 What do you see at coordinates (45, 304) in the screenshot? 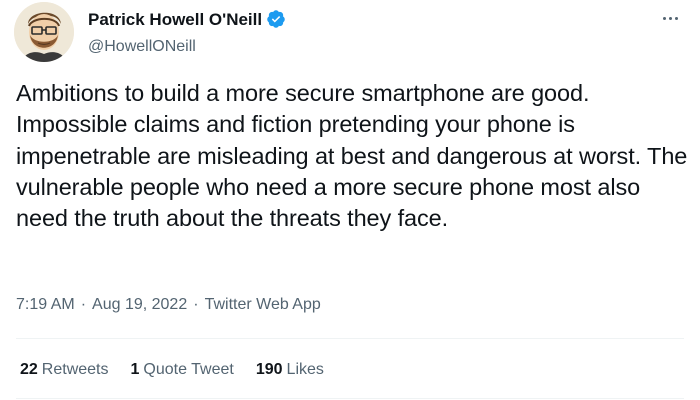
I see `tweet-time: 7:19 AM` at bounding box center [45, 304].